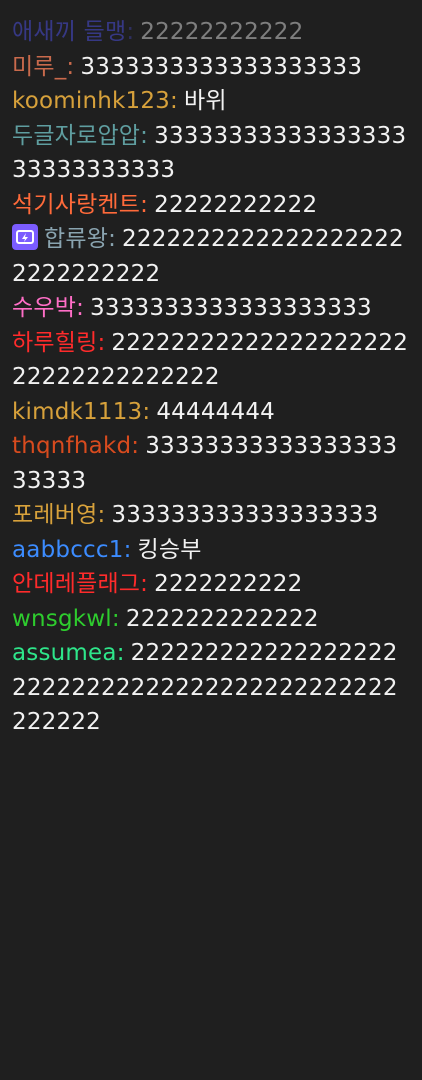 Image resolution: width=422 pixels, height=1080 pixels. Describe the element at coordinates (25, 237) in the screenshot. I see `subscriber-badge-icon` at that location.